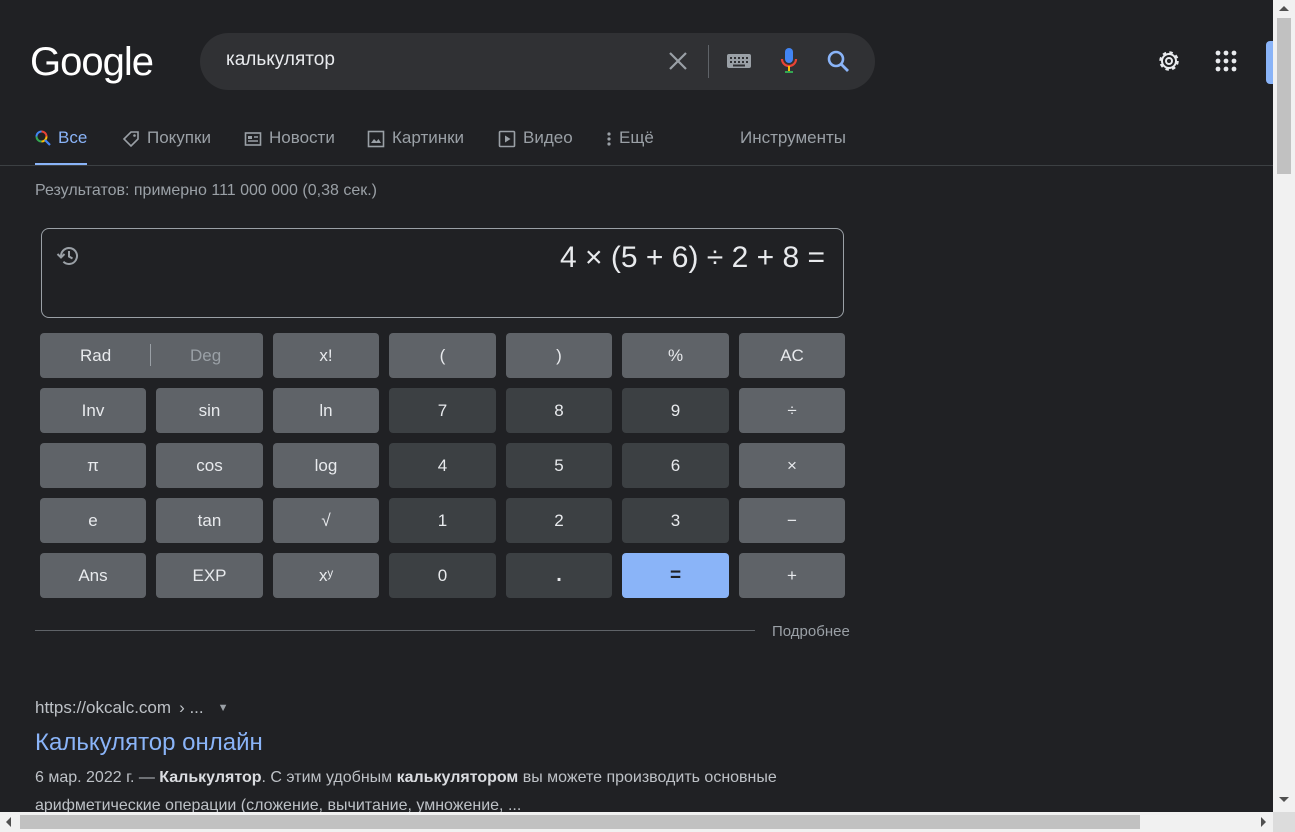 This screenshot has height=832, width=1295. What do you see at coordinates (130, 139) in the screenshot?
I see `tag-icon` at bounding box center [130, 139].